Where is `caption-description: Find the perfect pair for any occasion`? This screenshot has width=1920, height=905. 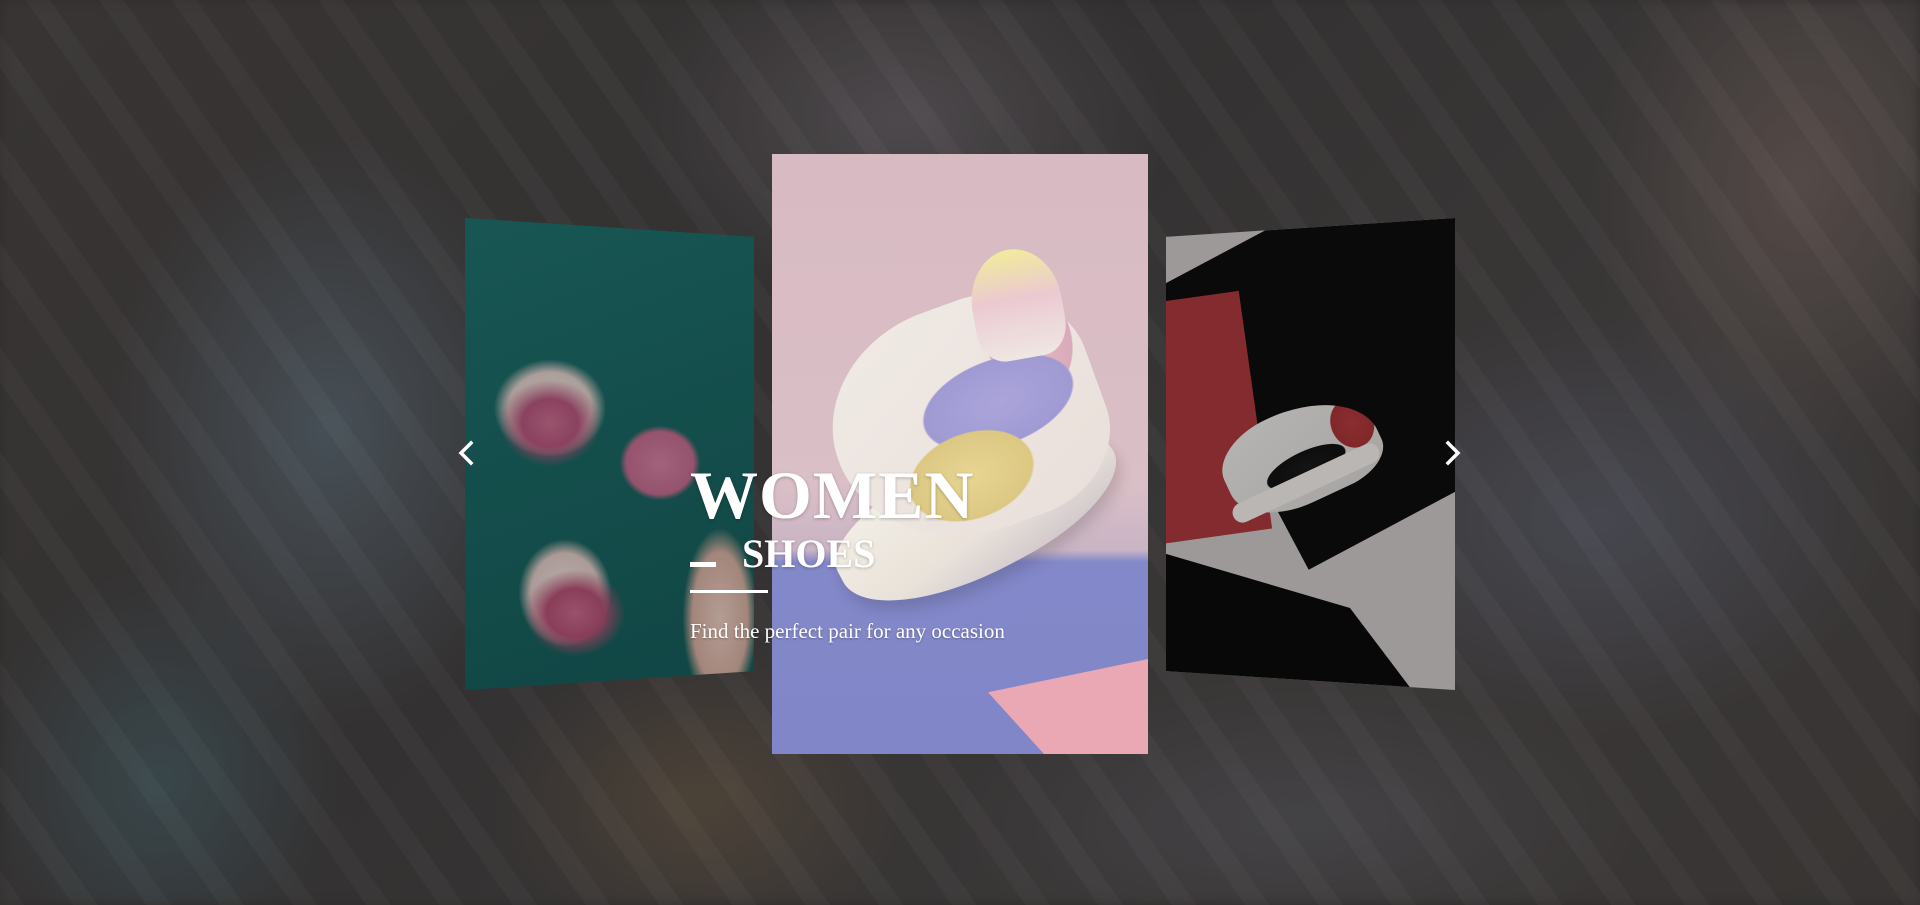 caption-description: Find the perfect pair for any occasion is located at coordinates (847, 631).